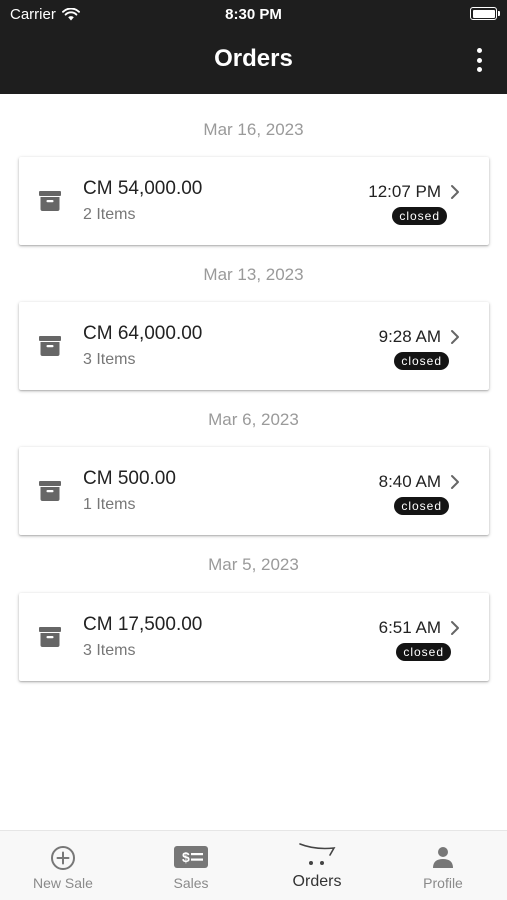 Image resolution: width=507 pixels, height=900 pixels. I want to click on order-items-count: 2 Items, so click(109, 214).